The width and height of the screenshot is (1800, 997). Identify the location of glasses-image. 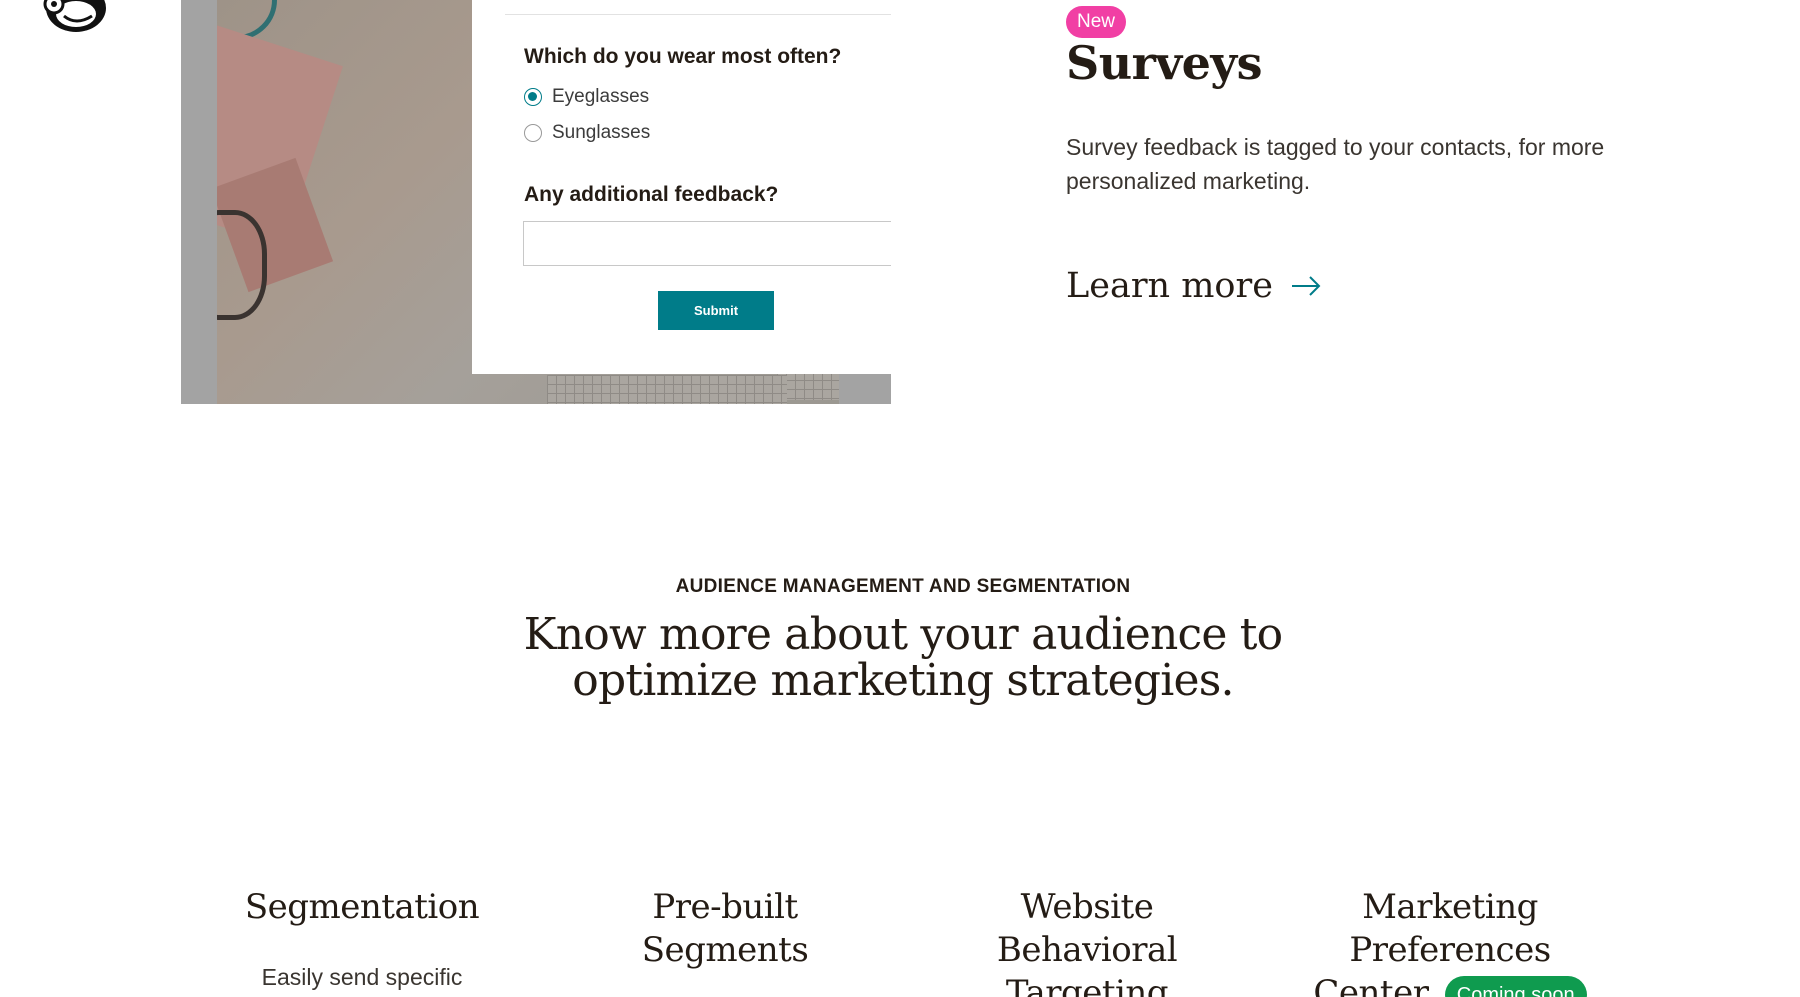
(242, 265).